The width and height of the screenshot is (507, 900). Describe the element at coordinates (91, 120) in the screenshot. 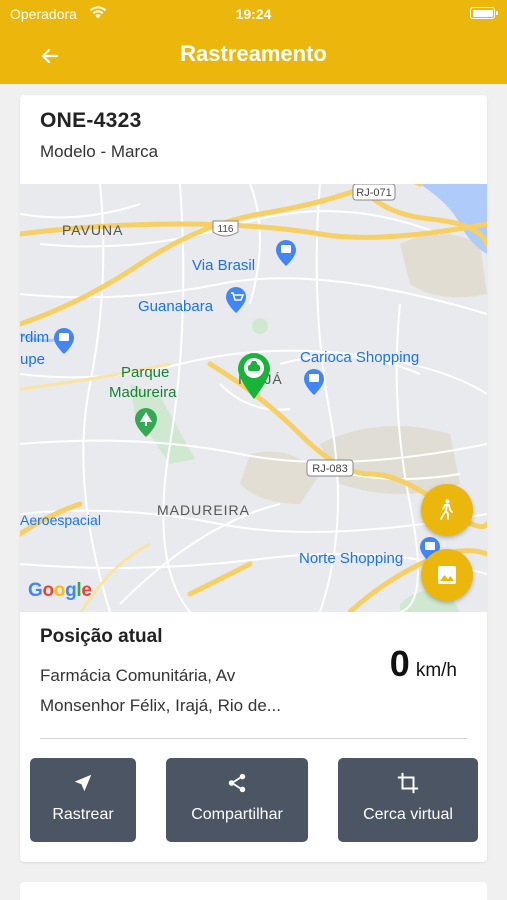

I see `vehicle-plate: ONE-4323` at that location.